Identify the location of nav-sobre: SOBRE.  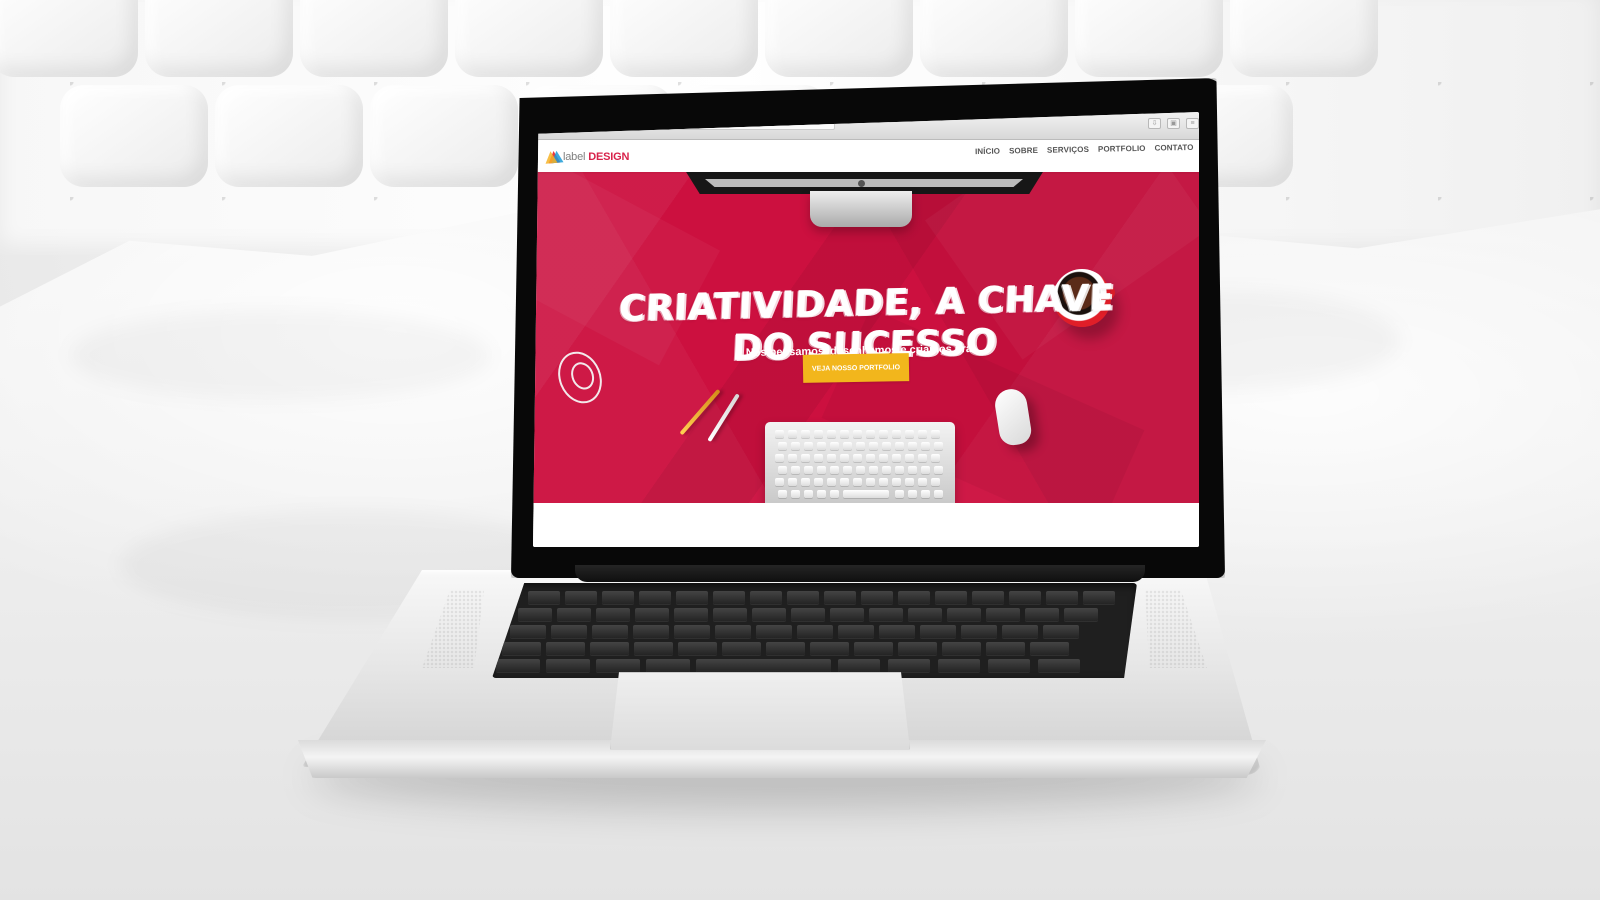
(1022, 151).